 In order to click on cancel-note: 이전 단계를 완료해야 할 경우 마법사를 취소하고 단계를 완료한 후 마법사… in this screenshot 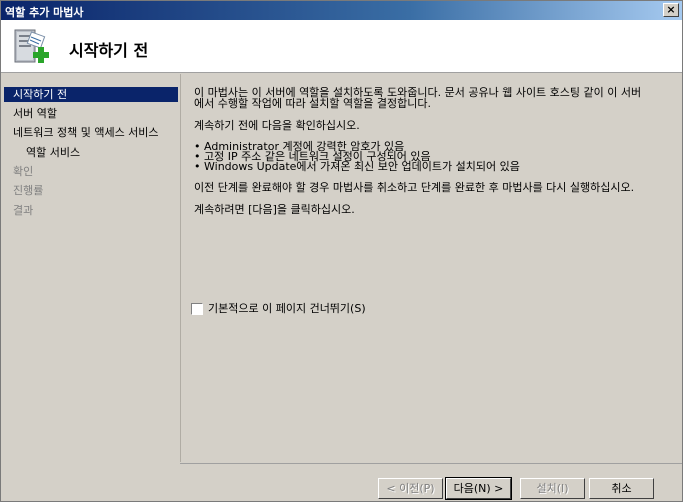, I will do `click(414, 187)`.